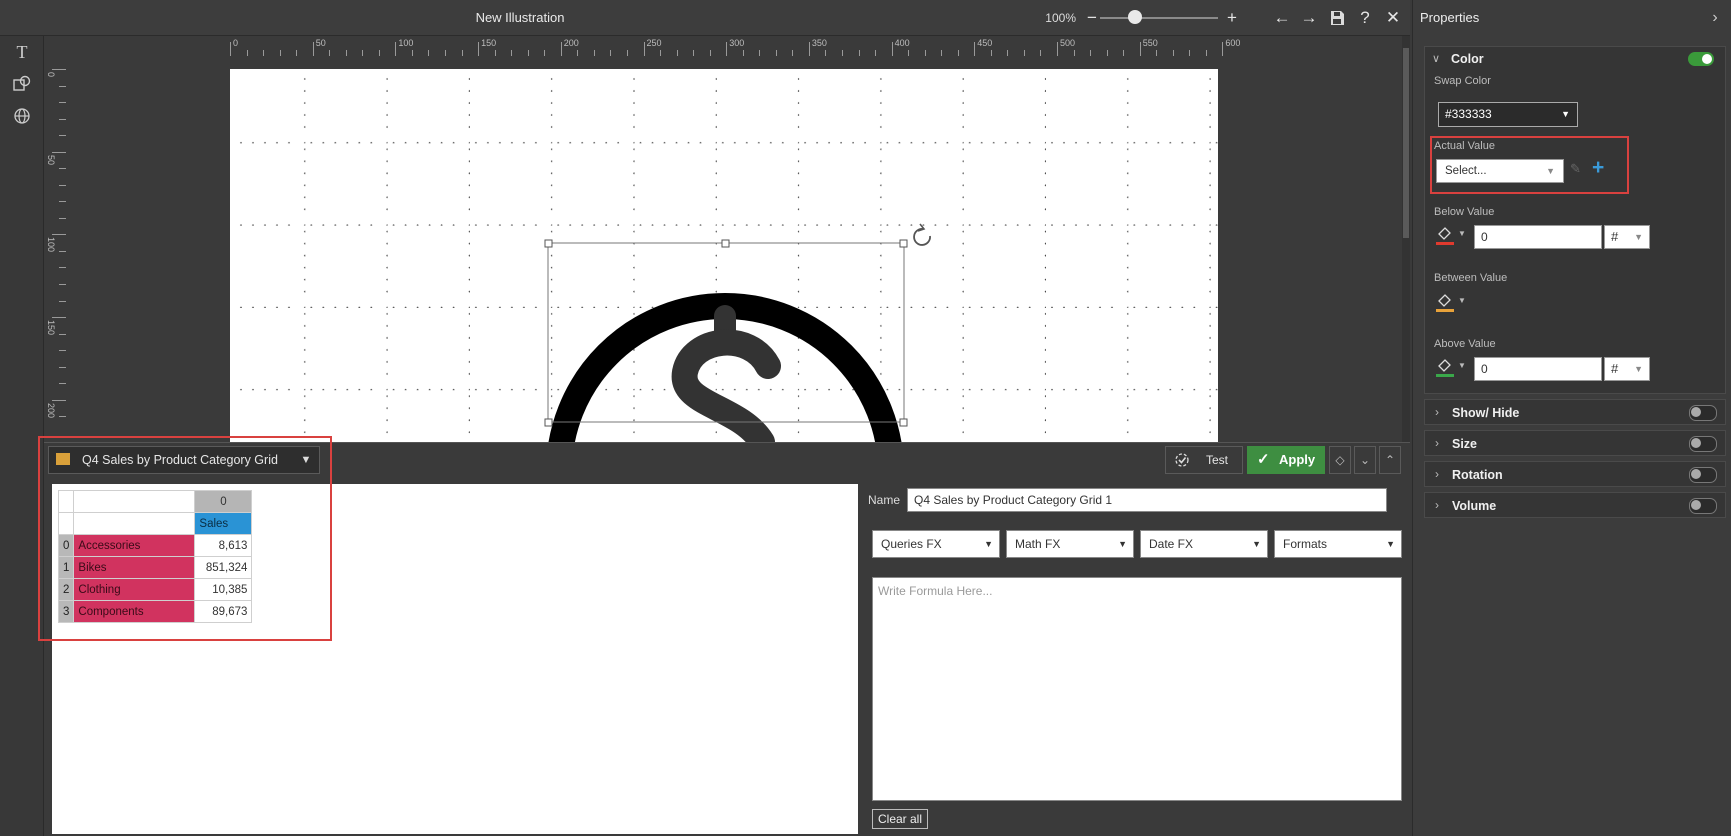  What do you see at coordinates (1263, 459) in the screenshot?
I see `check-icon: ✓` at bounding box center [1263, 459].